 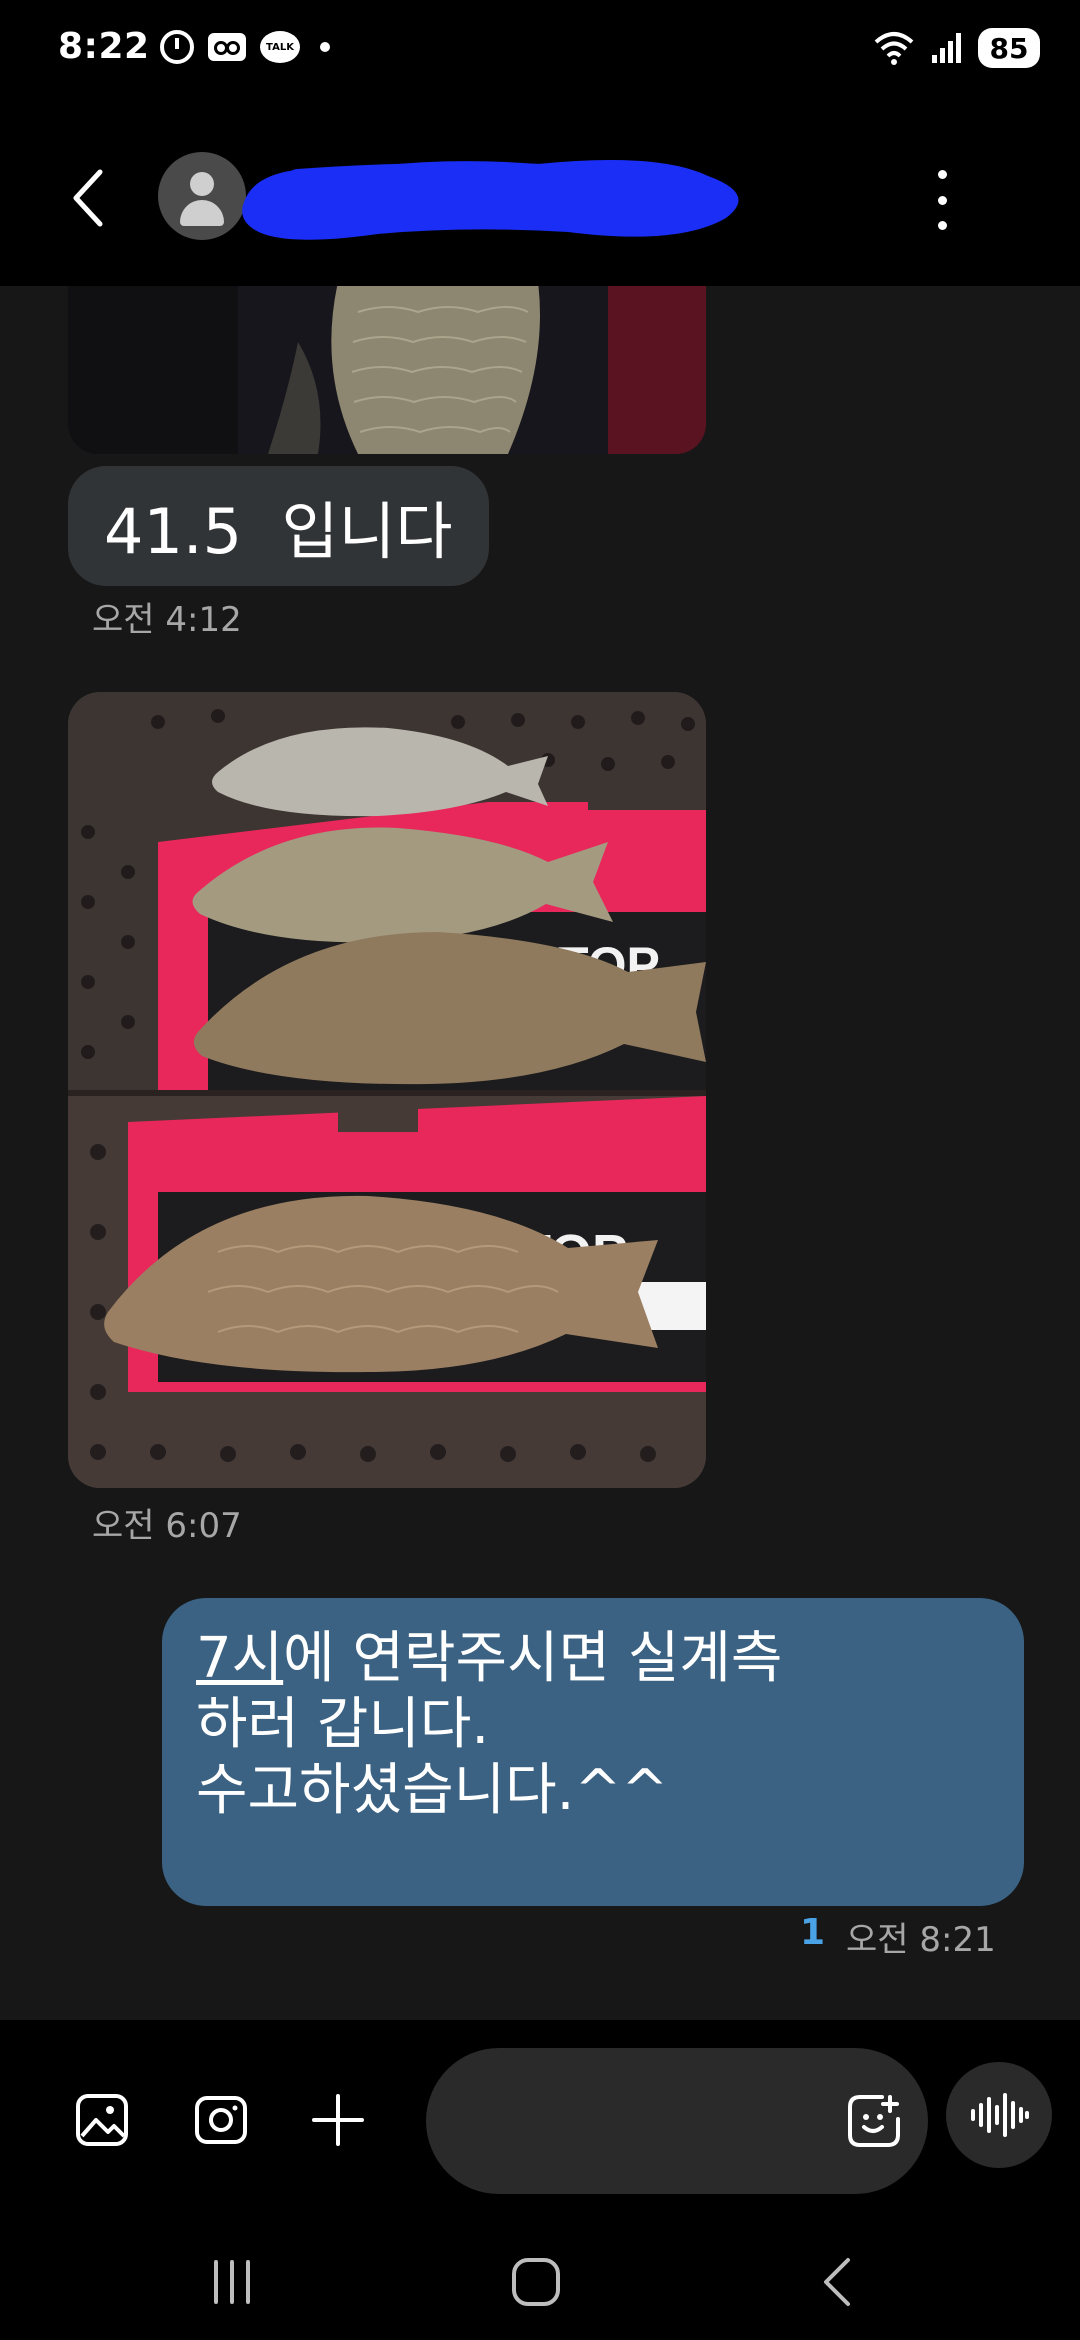 What do you see at coordinates (104, 46) in the screenshot?
I see `status-time: 8:22` at bounding box center [104, 46].